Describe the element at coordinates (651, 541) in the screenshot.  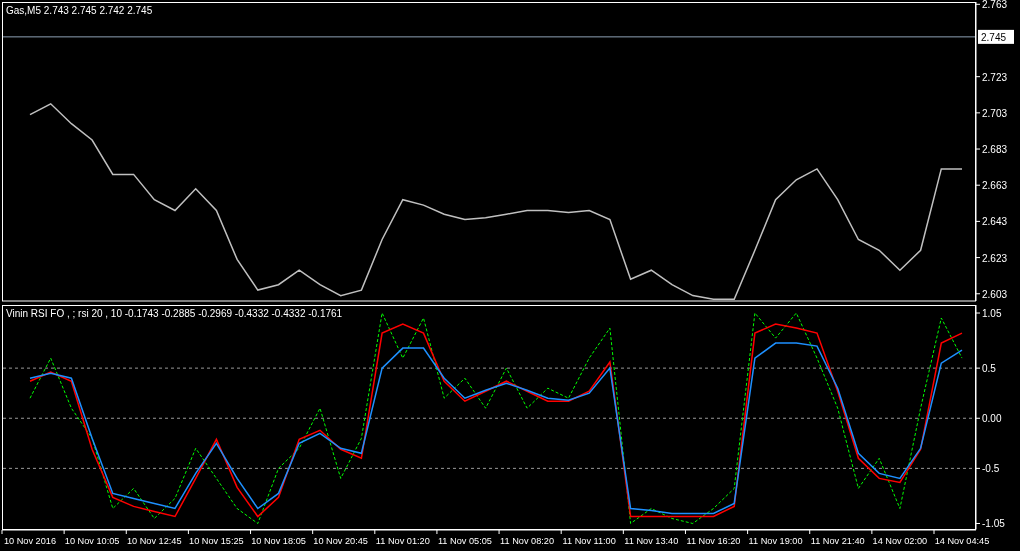
I see `time-label: 11 Nov 13:40` at that location.